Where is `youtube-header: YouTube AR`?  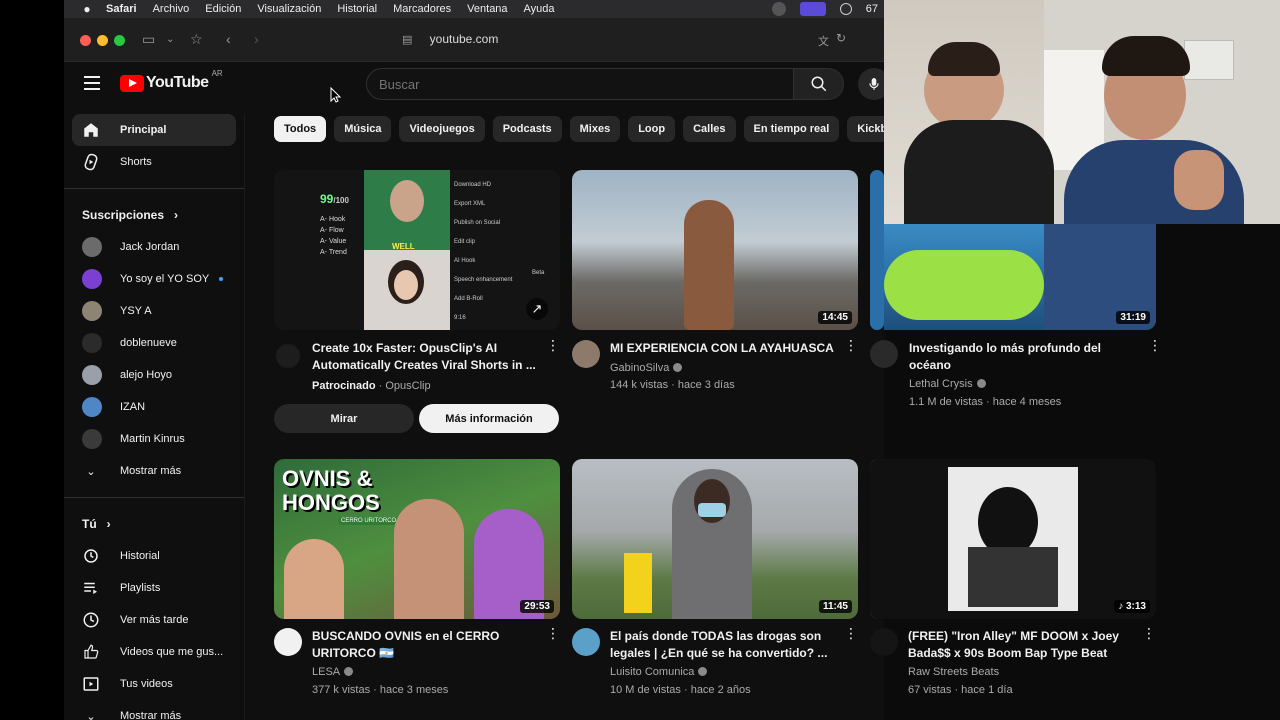 youtube-header: YouTube AR is located at coordinates (474, 84).